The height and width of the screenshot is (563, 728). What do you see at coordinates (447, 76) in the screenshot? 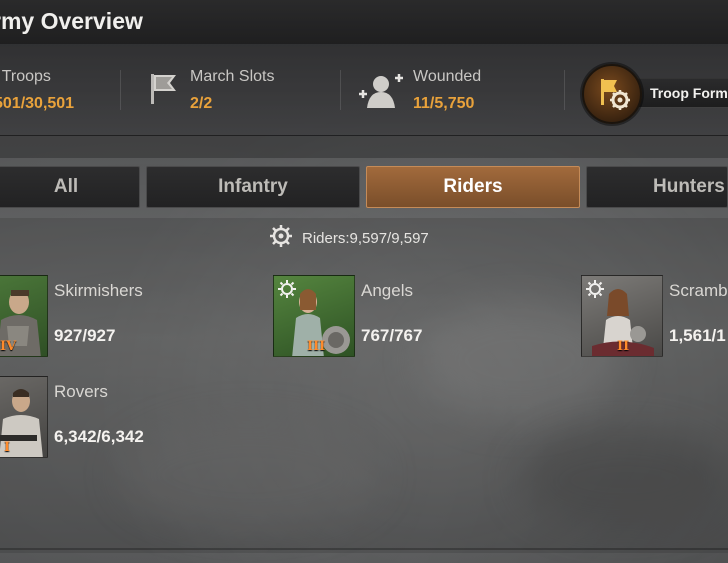
I see `stat-wounded-label: Wounded` at bounding box center [447, 76].